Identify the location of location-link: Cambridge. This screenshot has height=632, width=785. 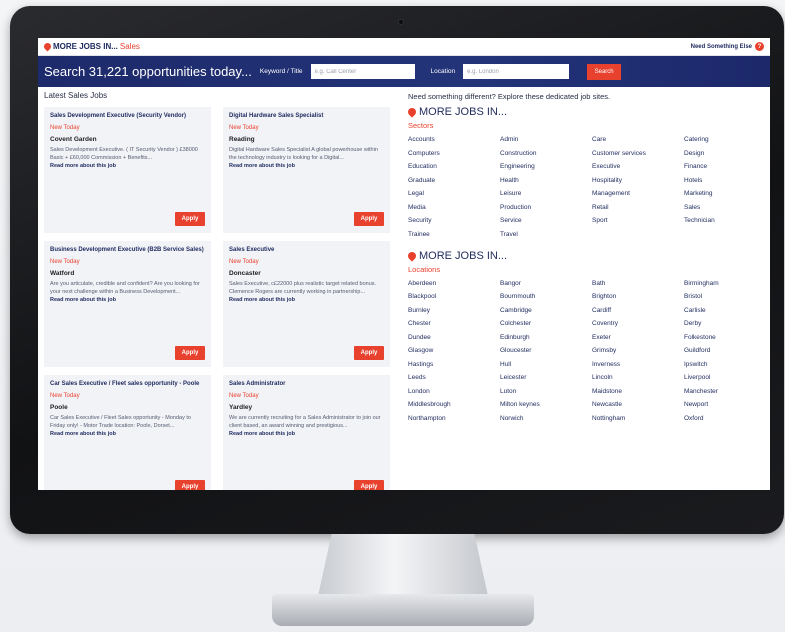
(546, 310).